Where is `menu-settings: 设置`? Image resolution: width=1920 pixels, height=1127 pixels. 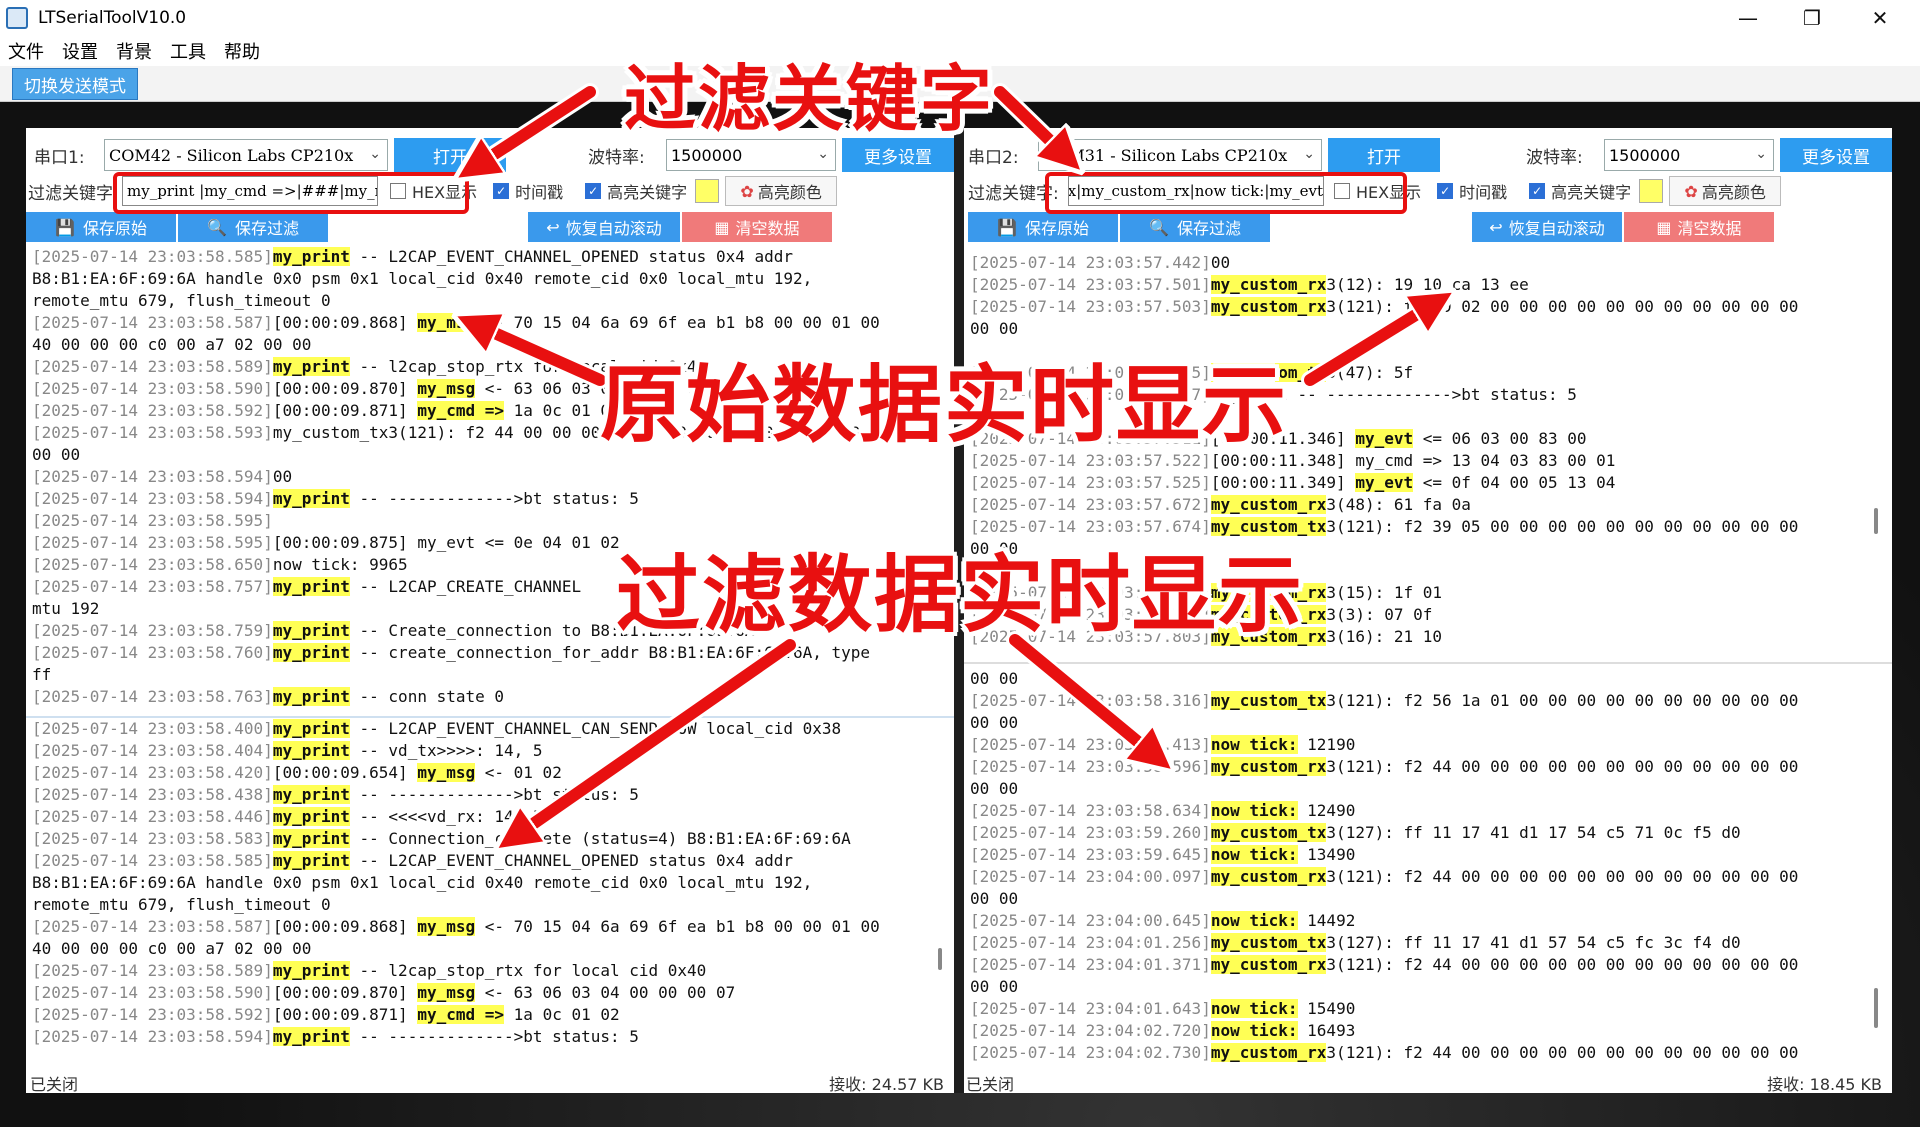
menu-settings: 设置 is located at coordinates (80, 51).